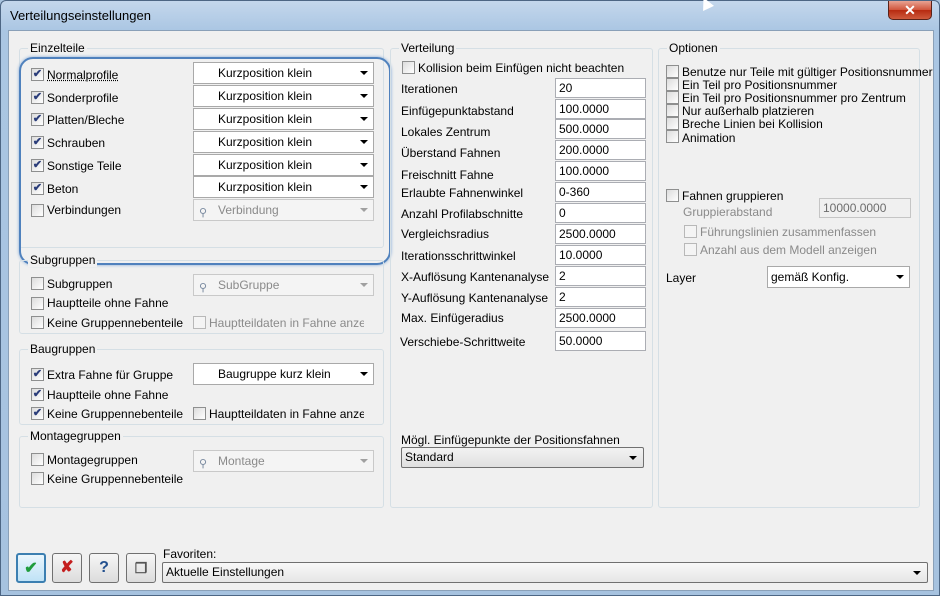  Describe the element at coordinates (283, 119) in the screenshot. I see `combo-platten: Kurzposition klein` at that location.